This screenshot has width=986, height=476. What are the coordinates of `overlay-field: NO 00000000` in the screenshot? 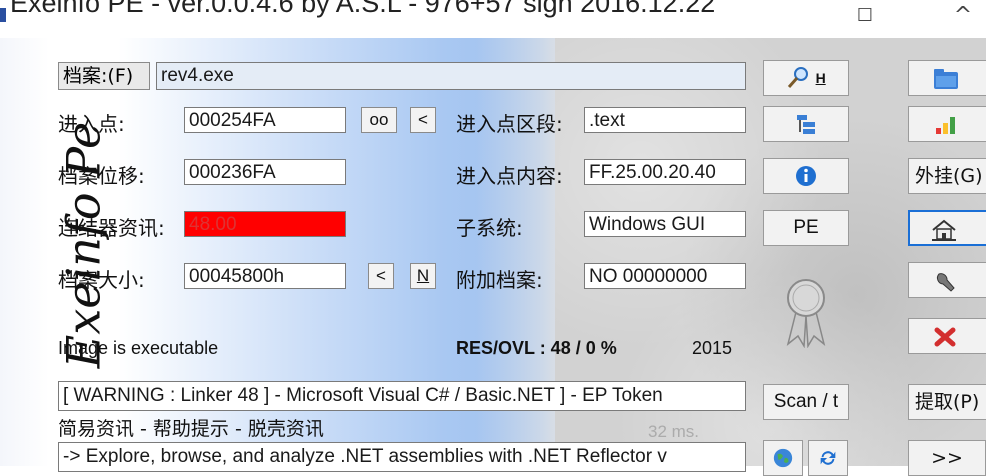 It's located at (665, 276).